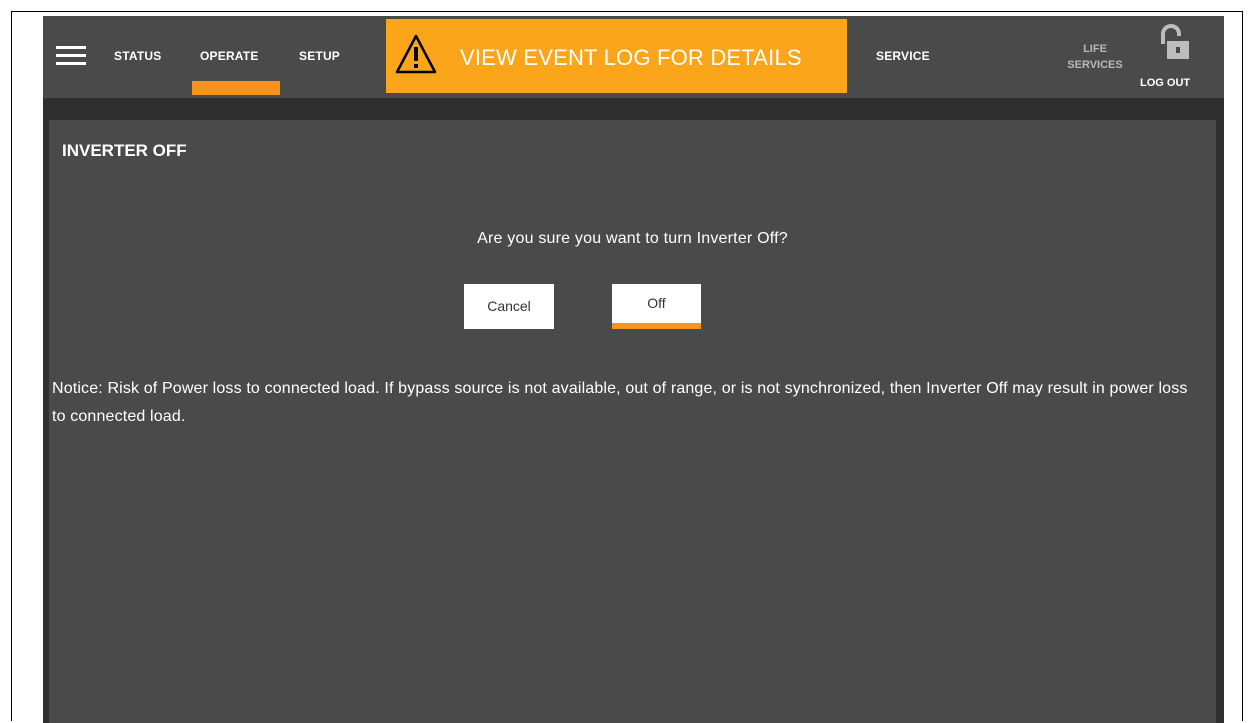  Describe the element at coordinates (1095, 57) in the screenshot. I see `nav-tab-life-services: LIFE SERVICES` at that location.